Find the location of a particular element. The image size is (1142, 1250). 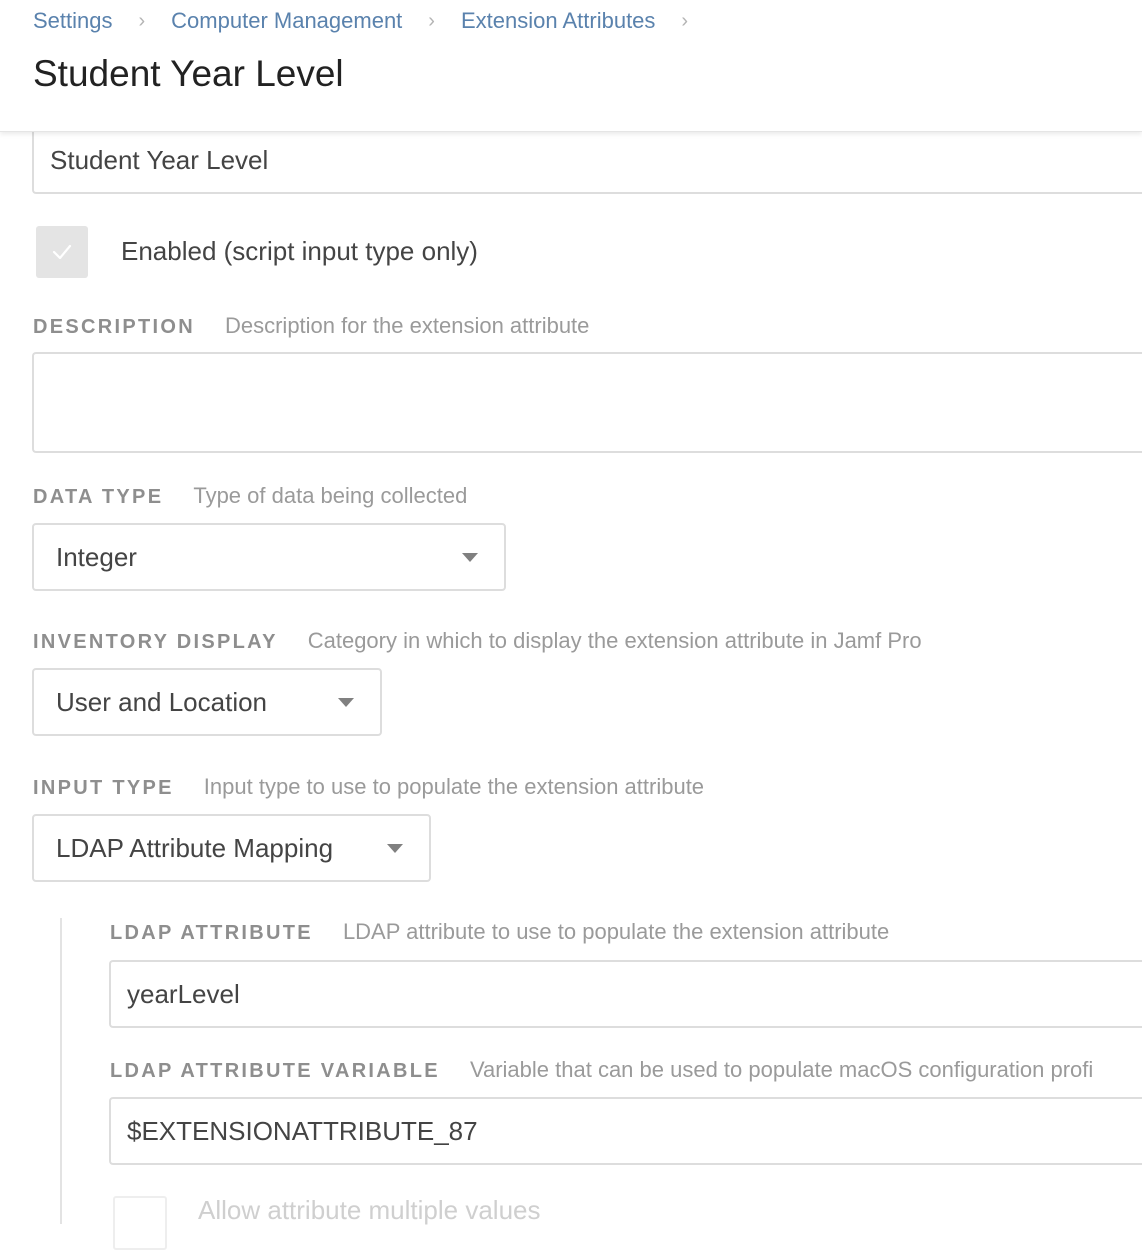

data-type-label: DATA TYPE is located at coordinates (98, 497).